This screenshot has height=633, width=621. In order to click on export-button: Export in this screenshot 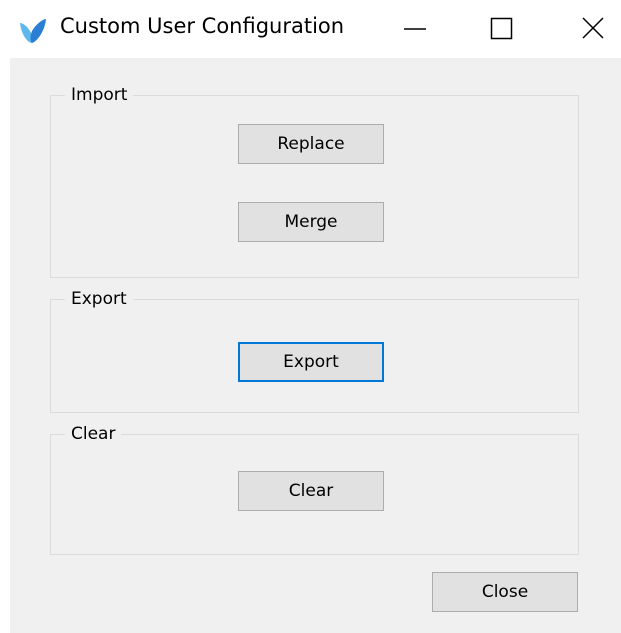, I will do `click(311, 362)`.